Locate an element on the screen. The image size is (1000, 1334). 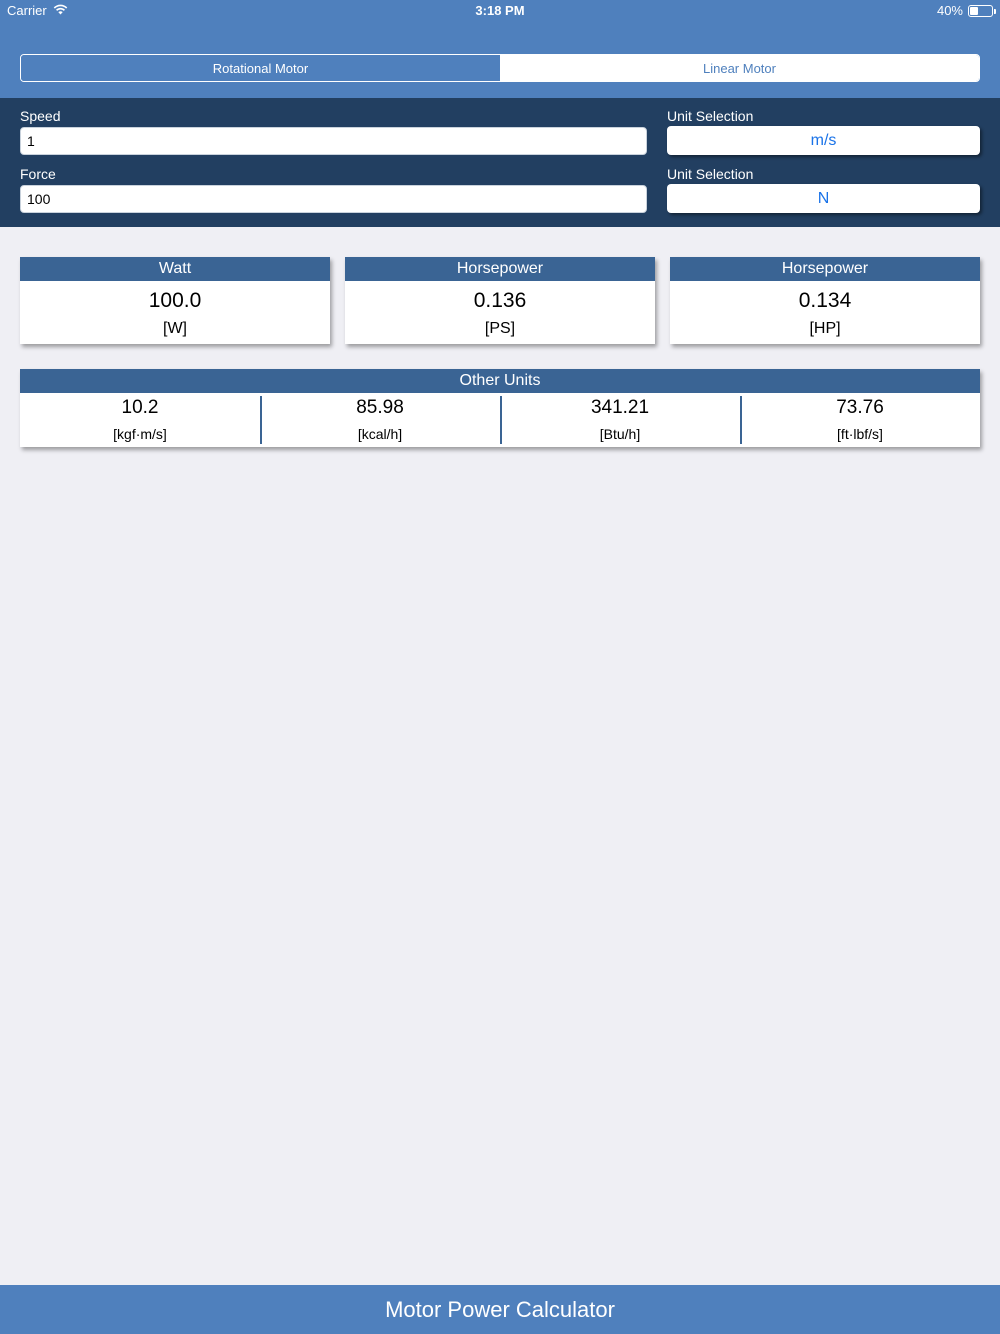
battery-fill is located at coordinates (974, 10).